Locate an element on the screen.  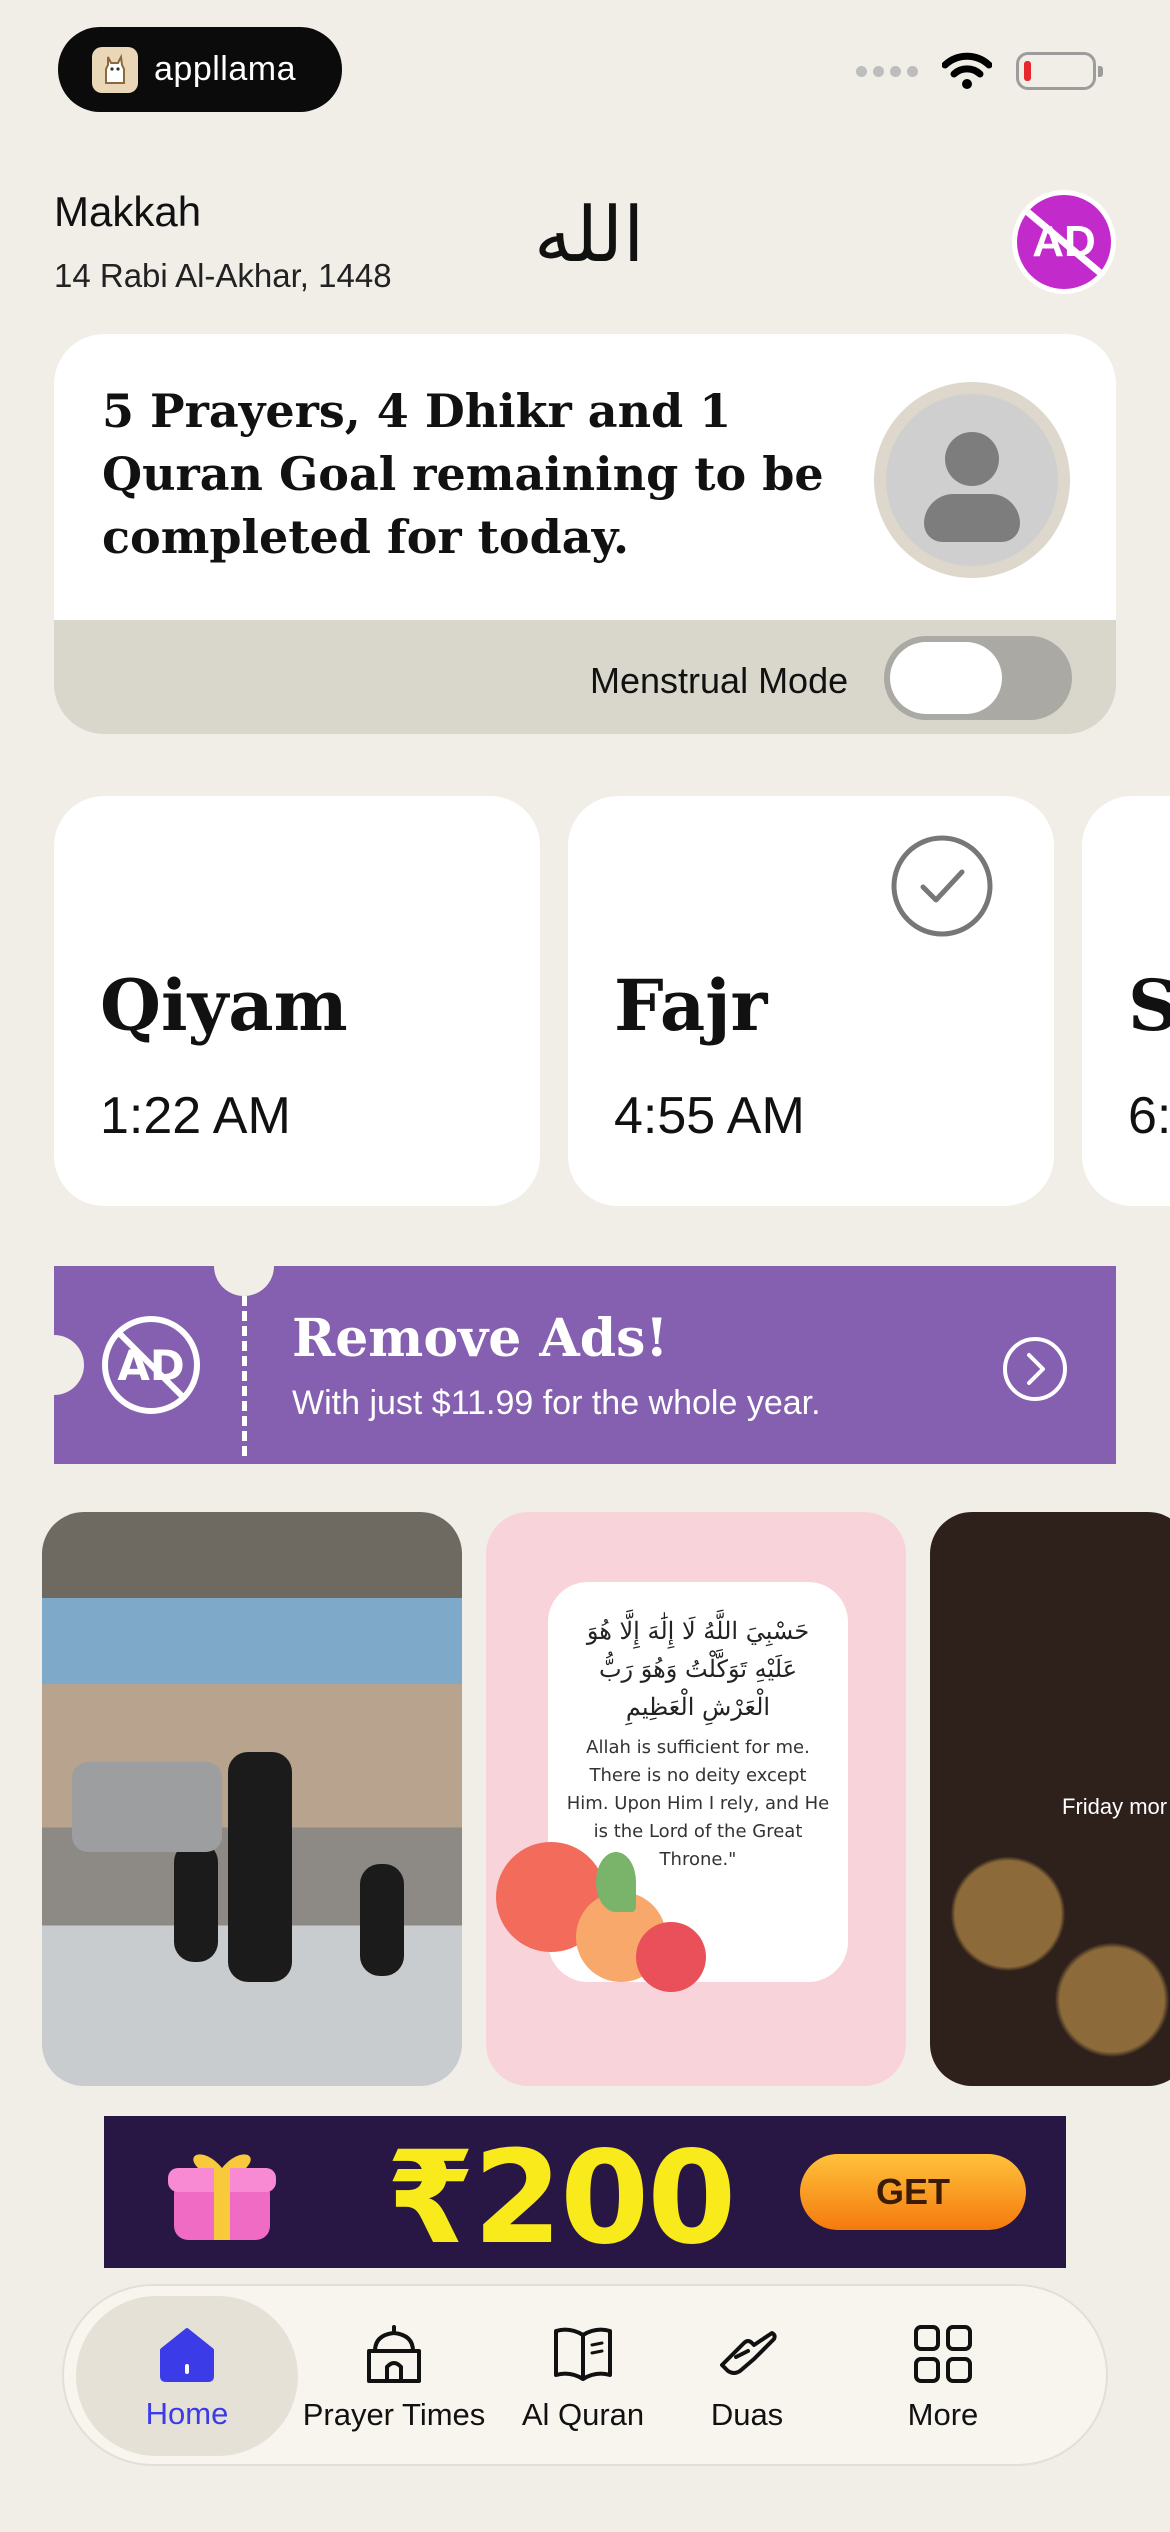
prayer-card-qiyam: Qiyam 1:22 AM is located at coordinates (297, 1001).